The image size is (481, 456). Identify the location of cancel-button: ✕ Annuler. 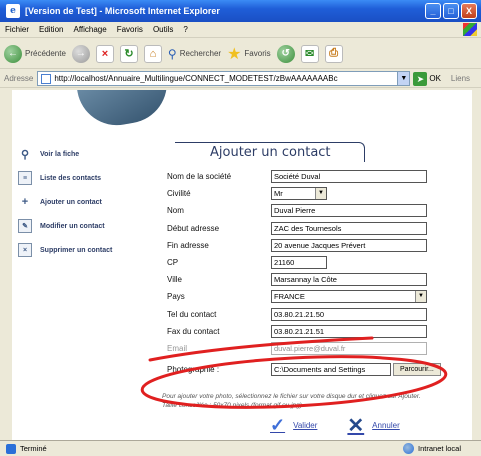
(373, 425).